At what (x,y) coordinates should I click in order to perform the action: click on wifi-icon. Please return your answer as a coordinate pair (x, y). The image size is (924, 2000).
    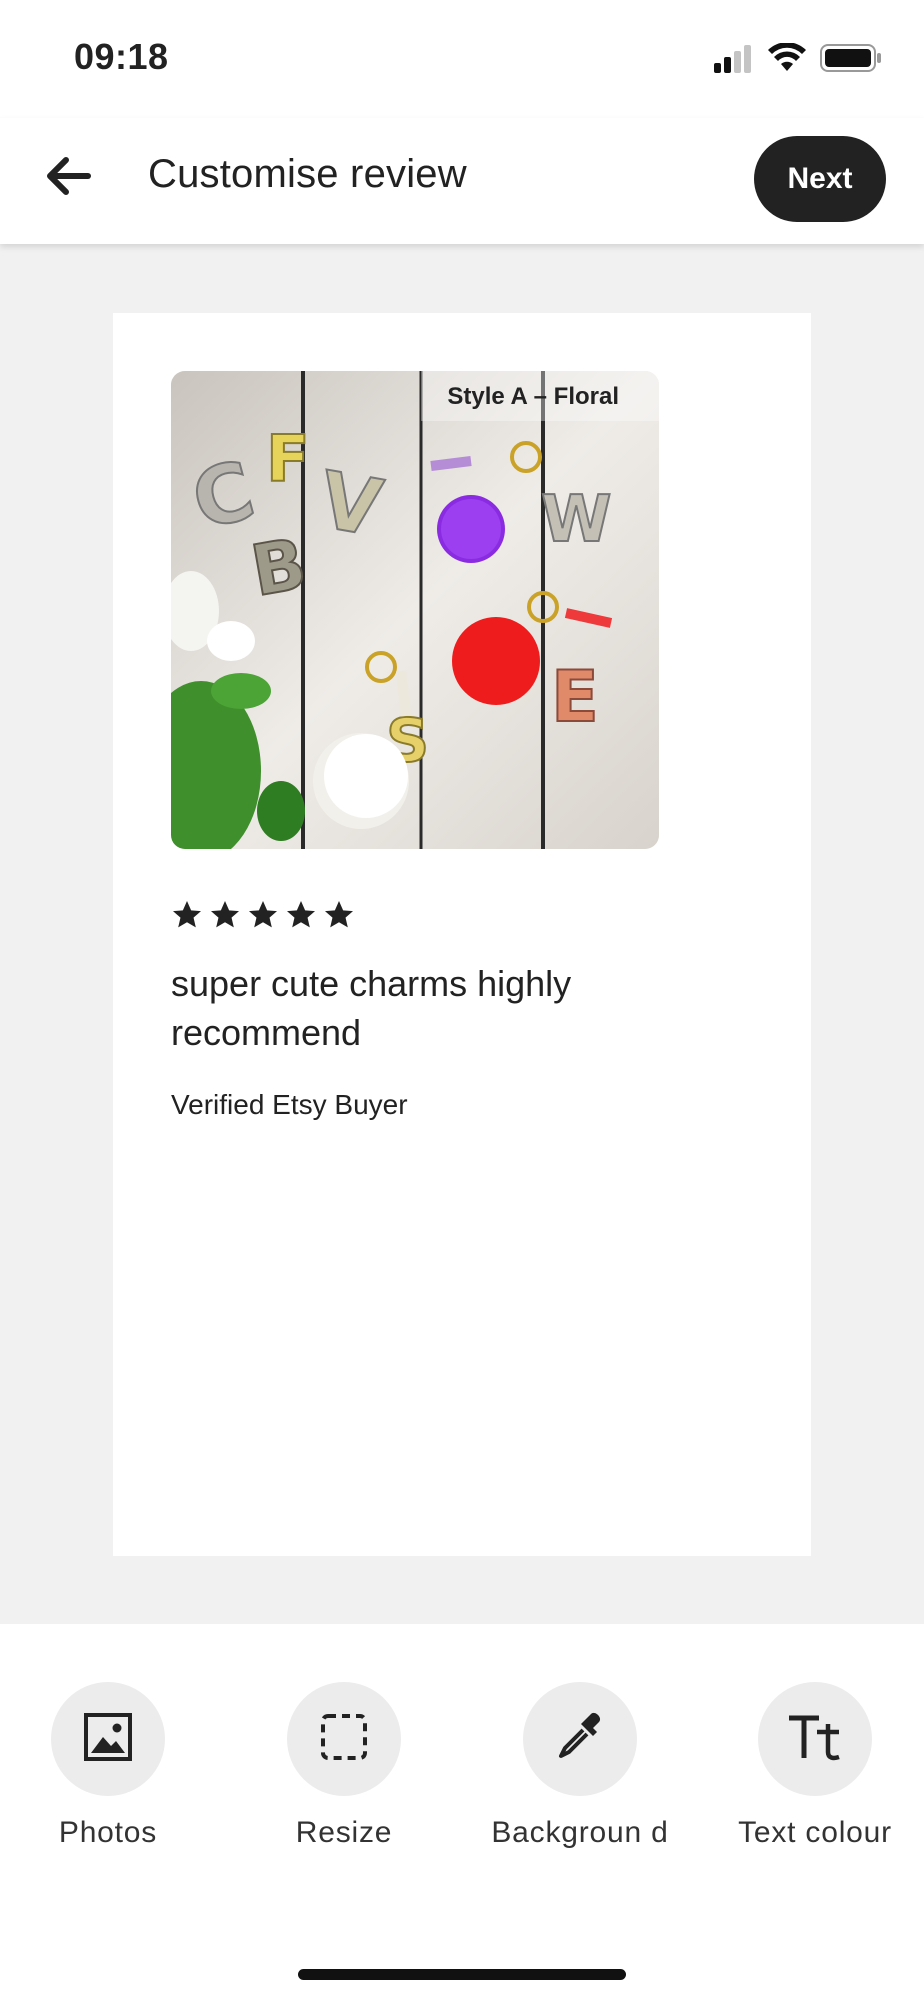
    Looking at the image, I should click on (787, 59).